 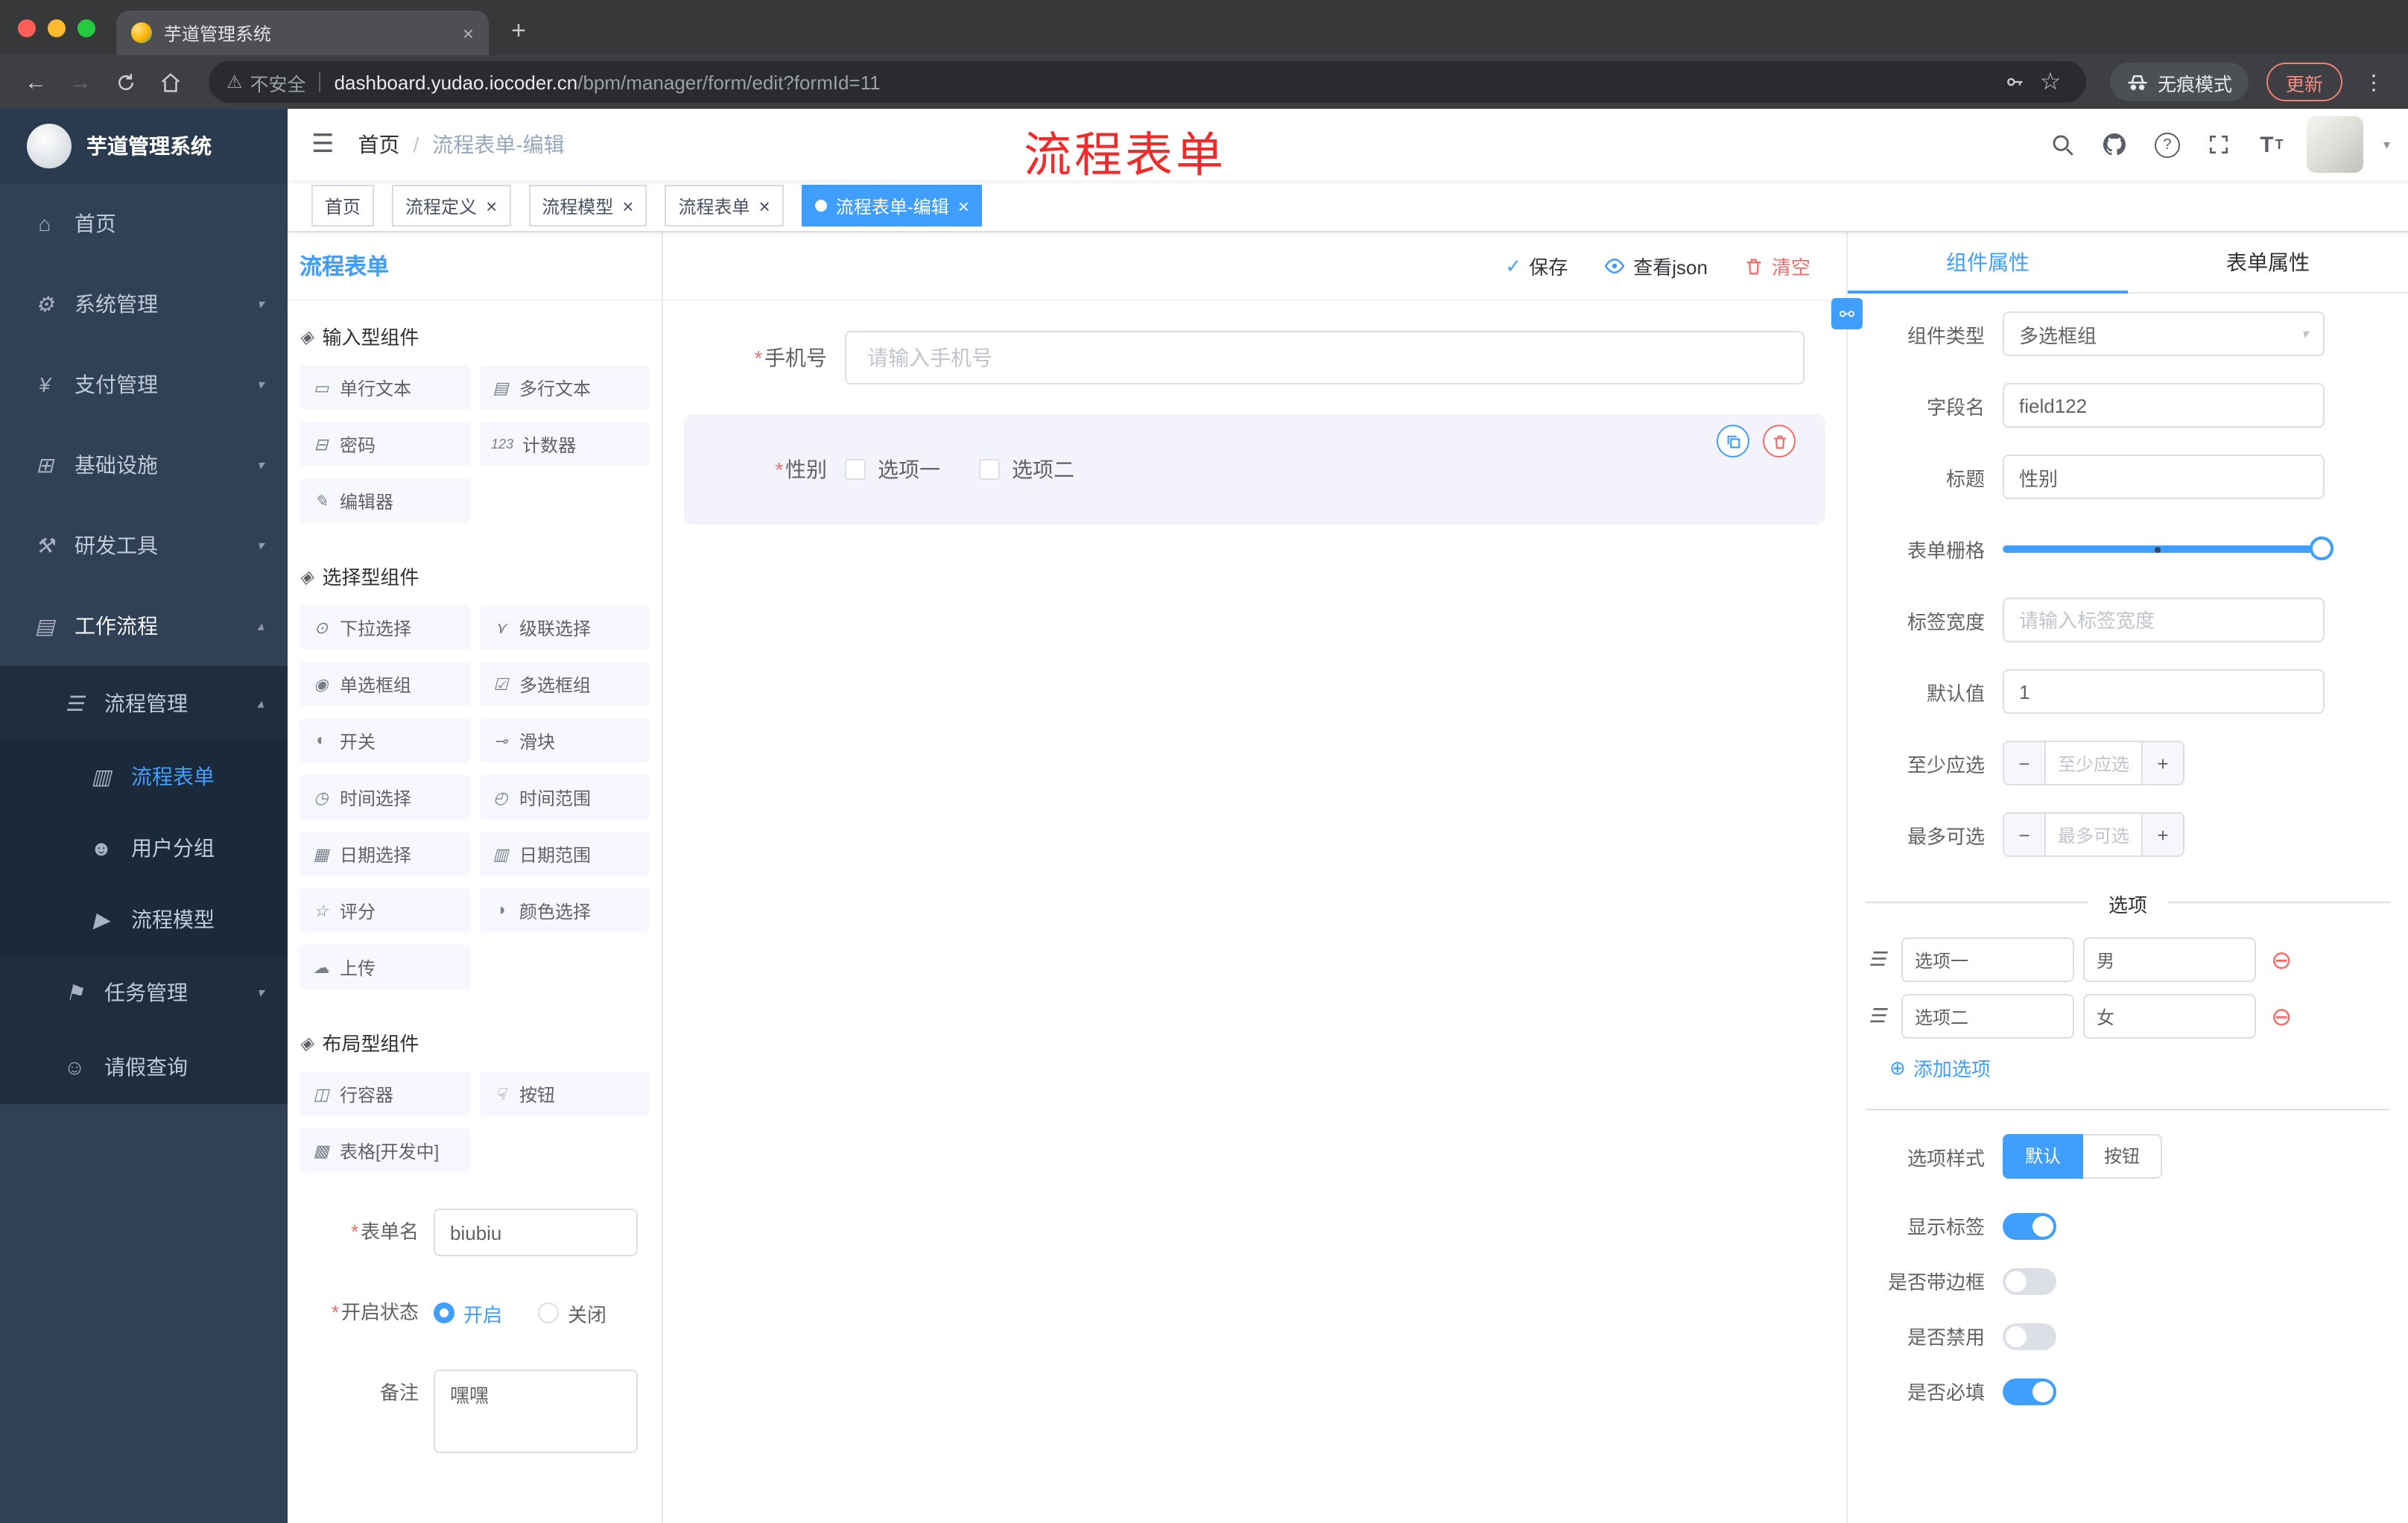 What do you see at coordinates (451, 206) in the screenshot?
I see `tag-process-definition: 流程定义 ×` at bounding box center [451, 206].